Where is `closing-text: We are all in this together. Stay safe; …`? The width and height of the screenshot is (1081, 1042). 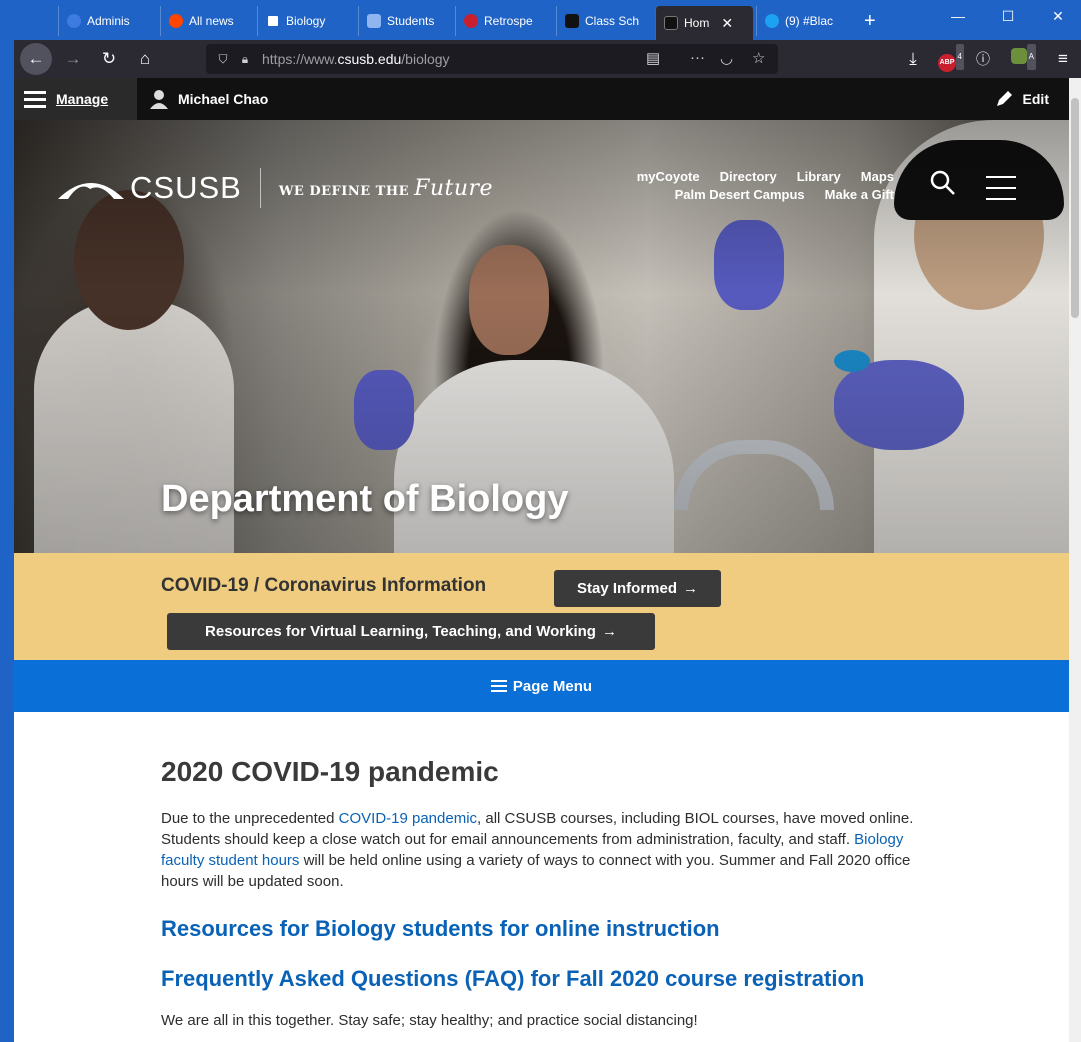 closing-text: We are all in this together. Stay safe; … is located at coordinates (429, 1020).